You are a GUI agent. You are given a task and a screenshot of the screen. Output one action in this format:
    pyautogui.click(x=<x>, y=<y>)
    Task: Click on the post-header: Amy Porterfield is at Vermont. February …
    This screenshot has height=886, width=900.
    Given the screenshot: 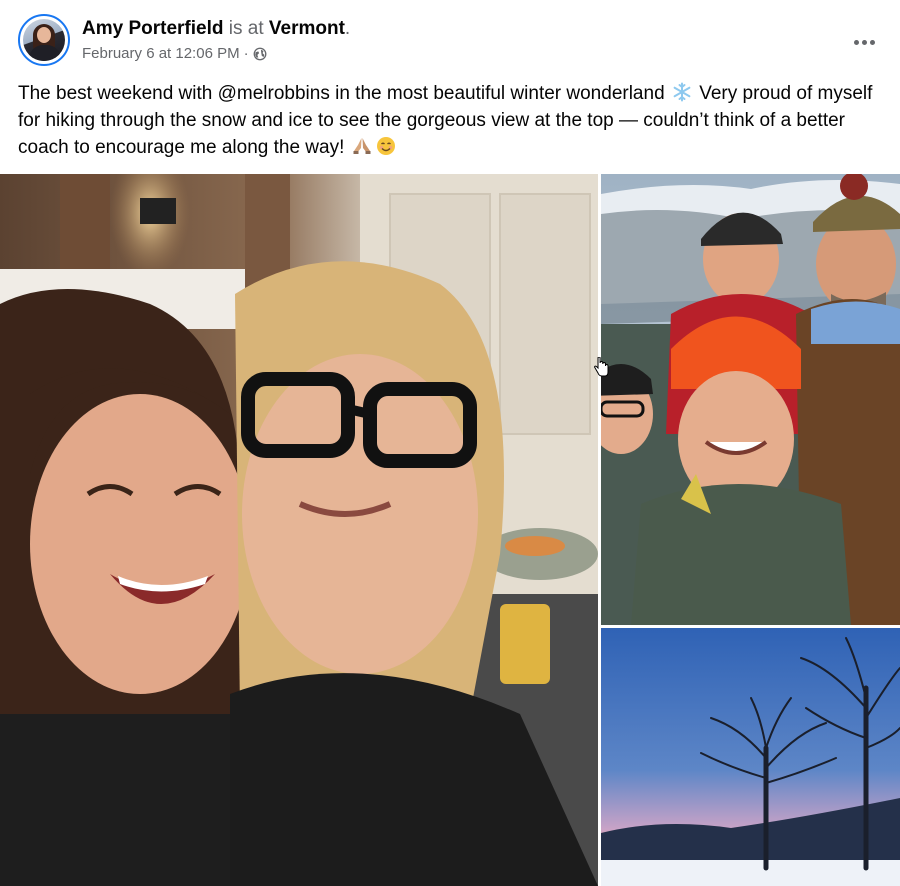 What is the action you would take?
    pyautogui.click(x=450, y=41)
    